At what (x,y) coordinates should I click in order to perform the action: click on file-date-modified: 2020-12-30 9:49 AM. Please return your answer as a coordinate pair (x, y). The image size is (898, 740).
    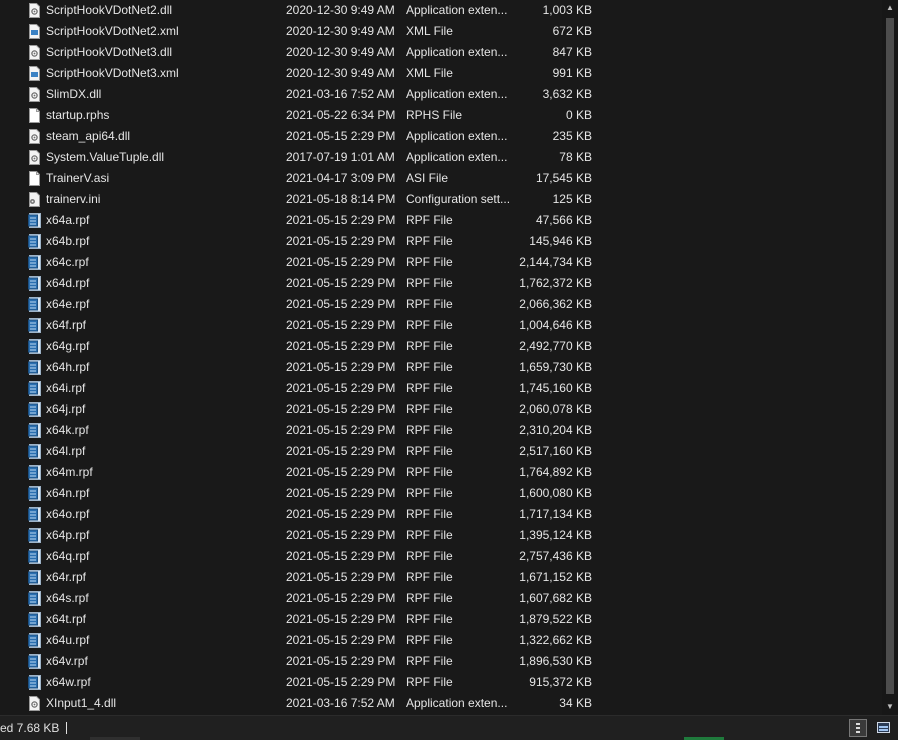
    Looking at the image, I should click on (340, 10).